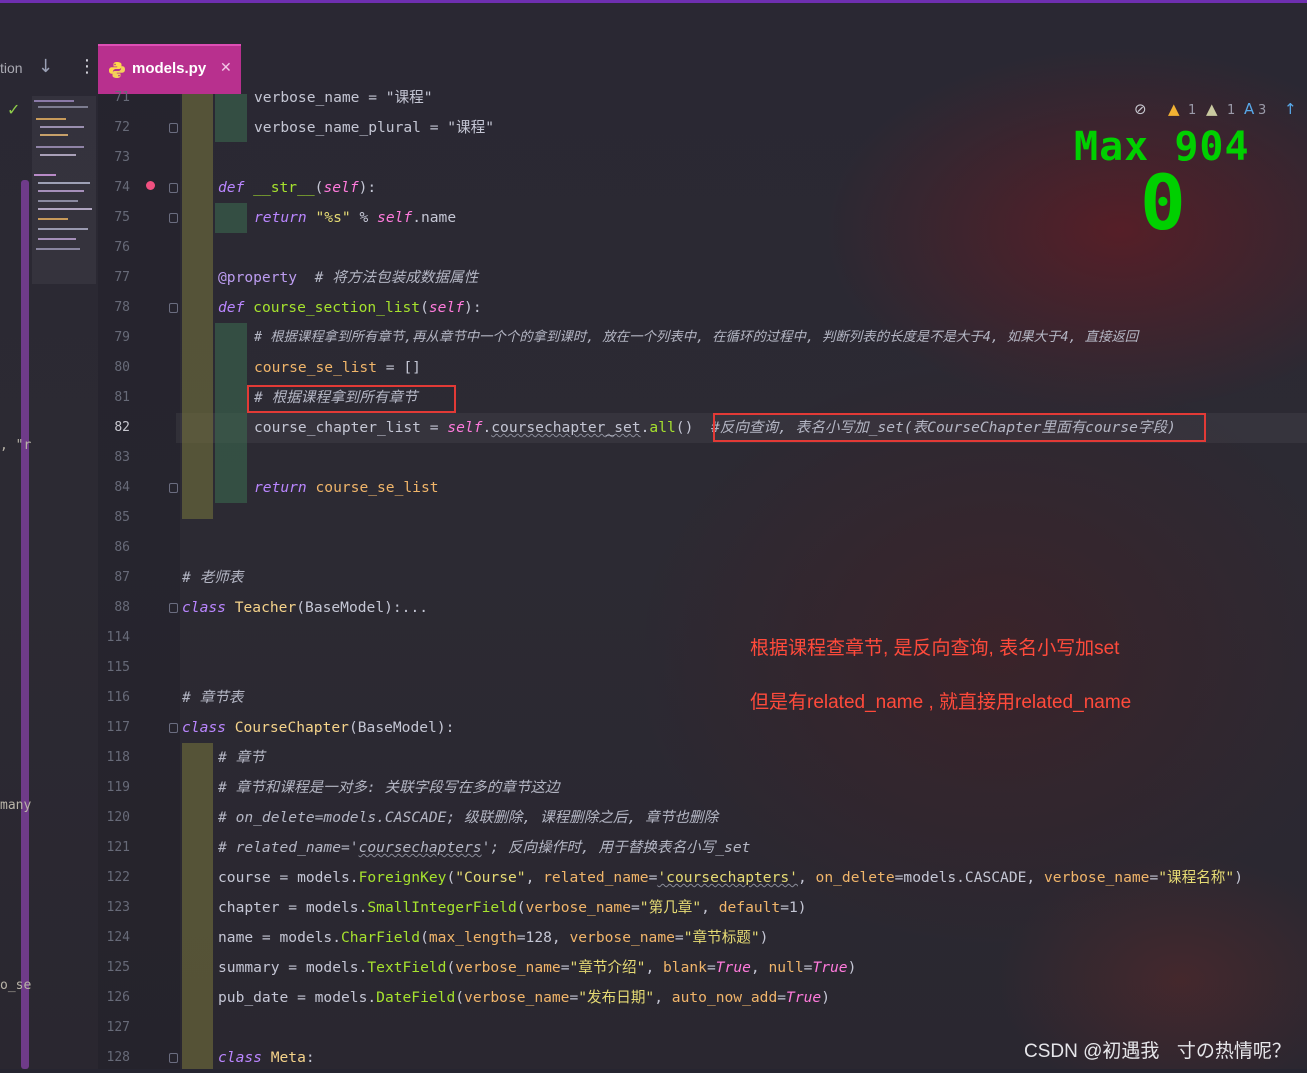 The width and height of the screenshot is (1307, 1073). I want to click on keyword: return, so click(280, 217).